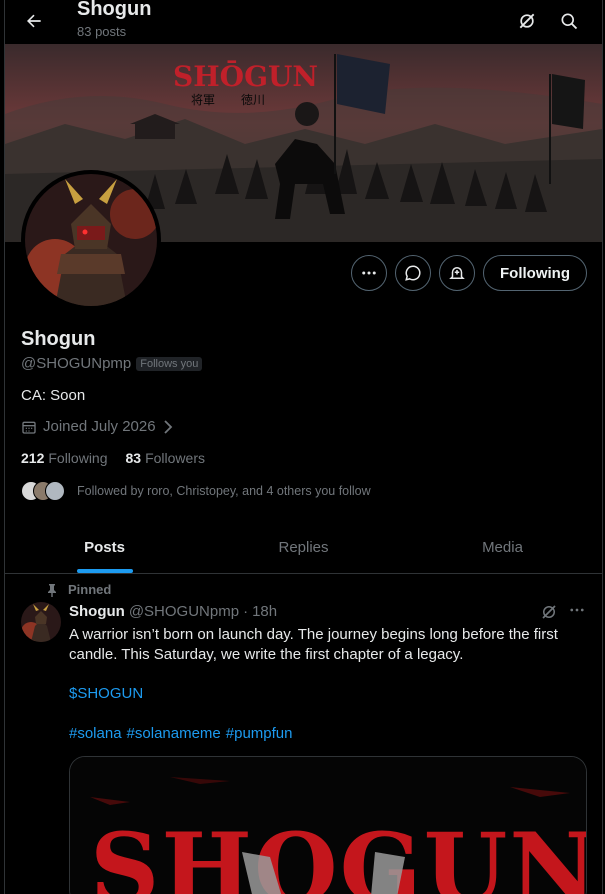 This screenshot has width=605, height=894. I want to click on followers-stat: 83 Followers, so click(165, 458).